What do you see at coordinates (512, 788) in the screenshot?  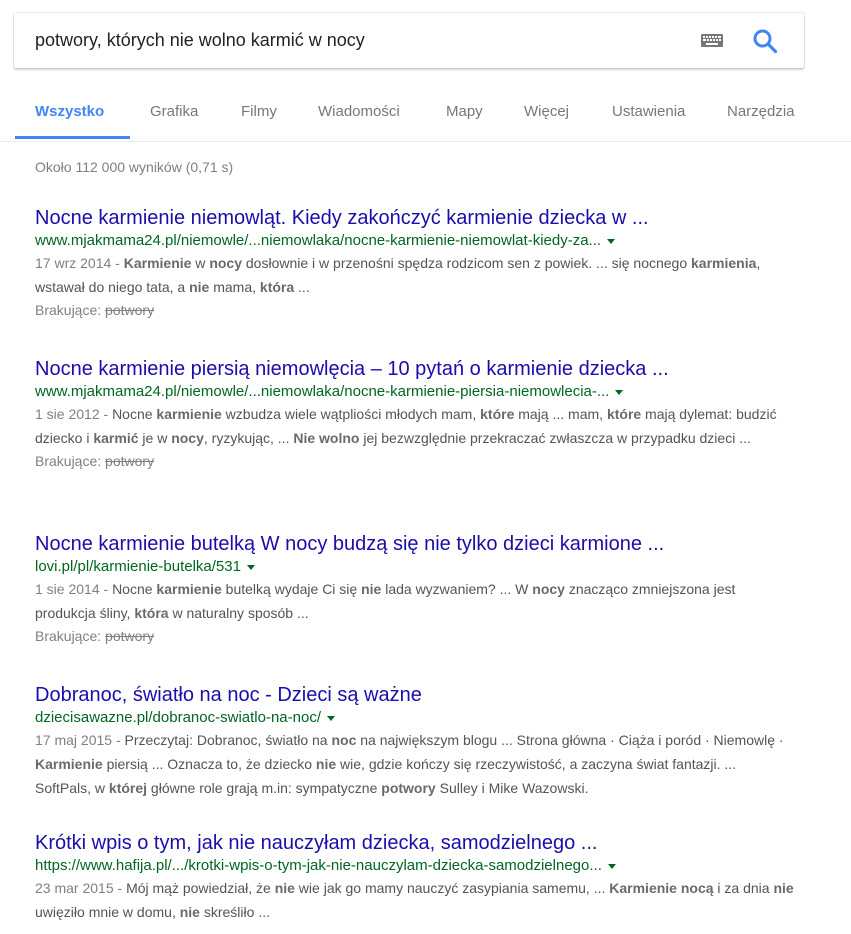 I see `snippet-text: Sulley i Mike Wazowski.` at bounding box center [512, 788].